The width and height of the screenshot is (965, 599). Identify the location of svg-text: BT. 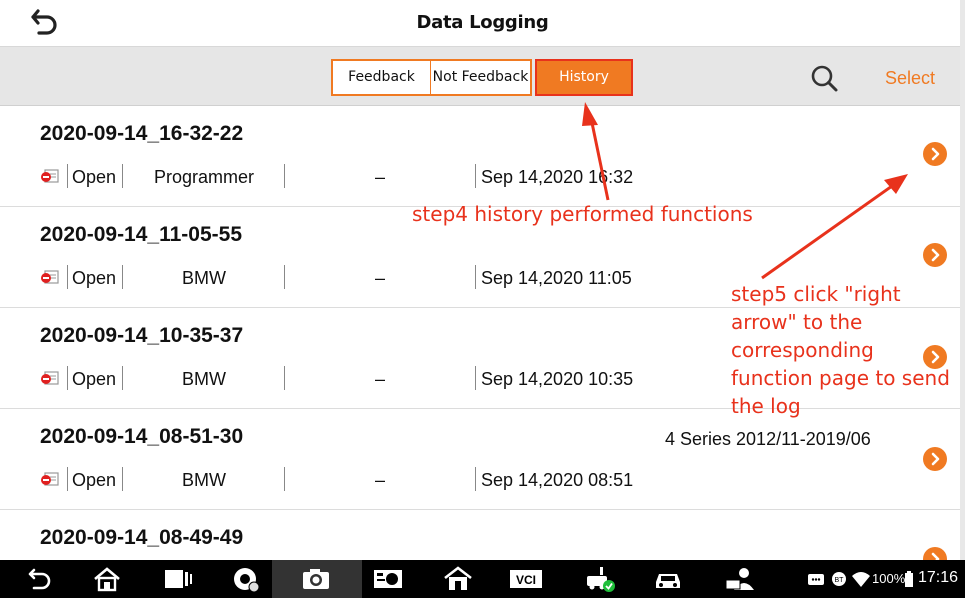
(840, 580).